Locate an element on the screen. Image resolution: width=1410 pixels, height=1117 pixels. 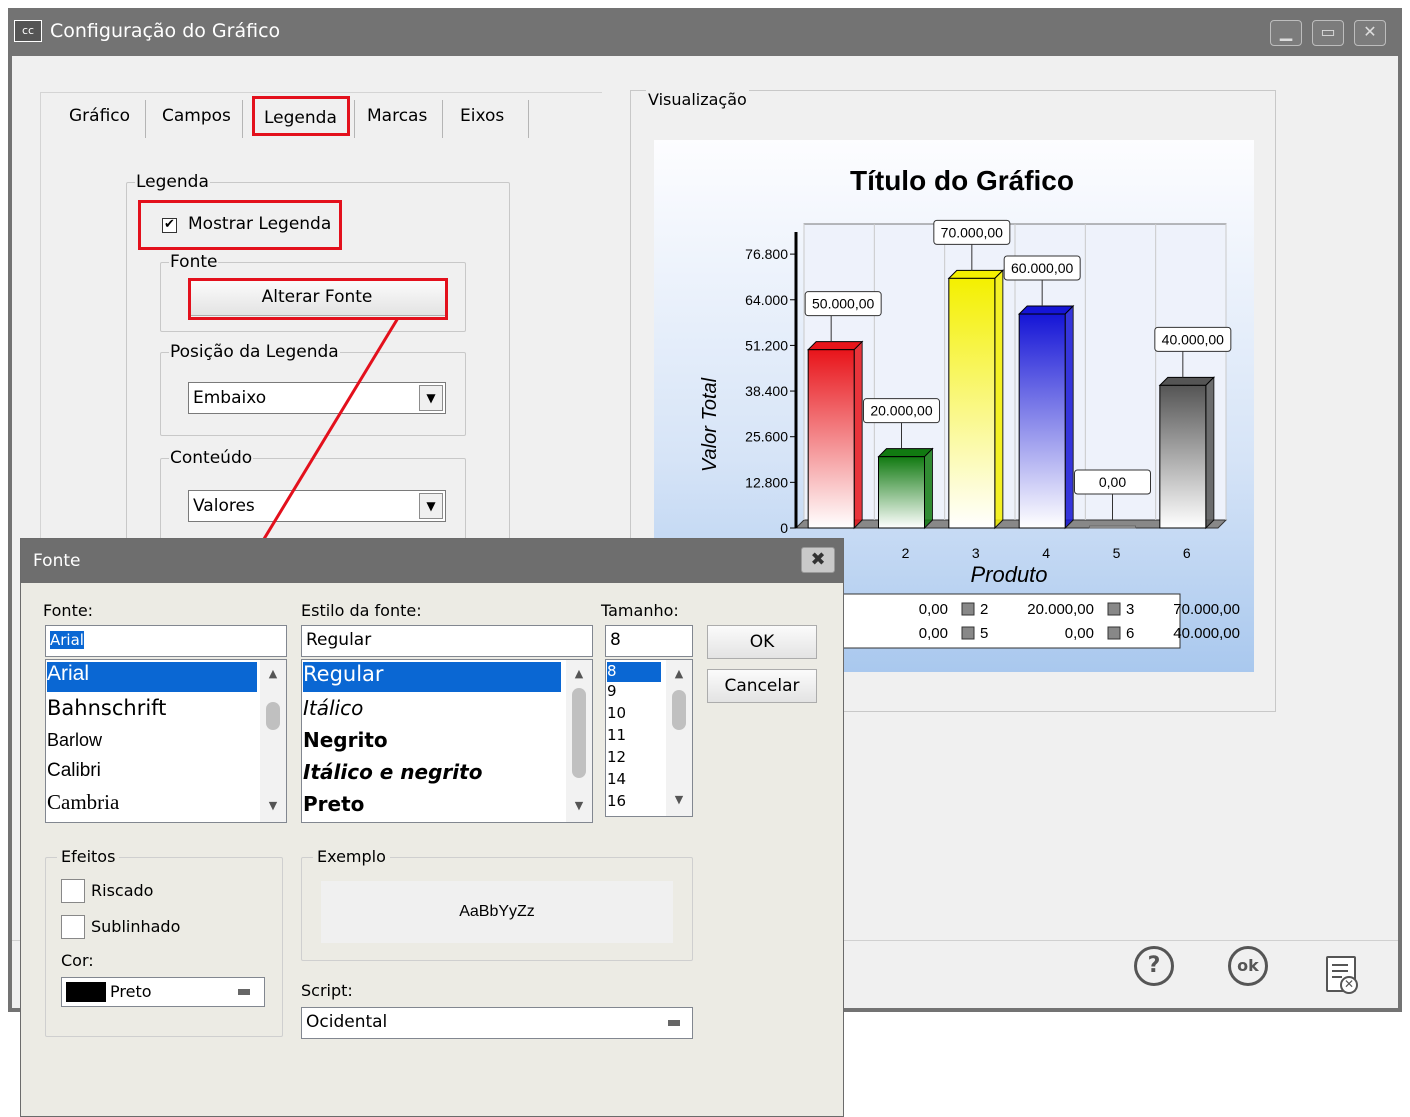
font-size-list: 8 9 10 11 12 14 16 ▲ ▼ is located at coordinates (649, 738).